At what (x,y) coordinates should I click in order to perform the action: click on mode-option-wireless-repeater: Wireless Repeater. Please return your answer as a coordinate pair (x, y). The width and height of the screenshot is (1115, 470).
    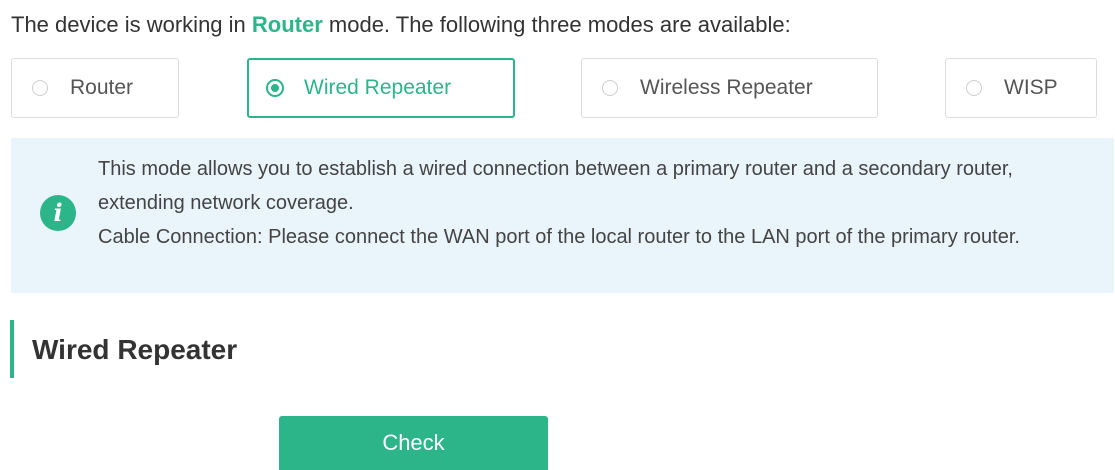
    Looking at the image, I should click on (729, 88).